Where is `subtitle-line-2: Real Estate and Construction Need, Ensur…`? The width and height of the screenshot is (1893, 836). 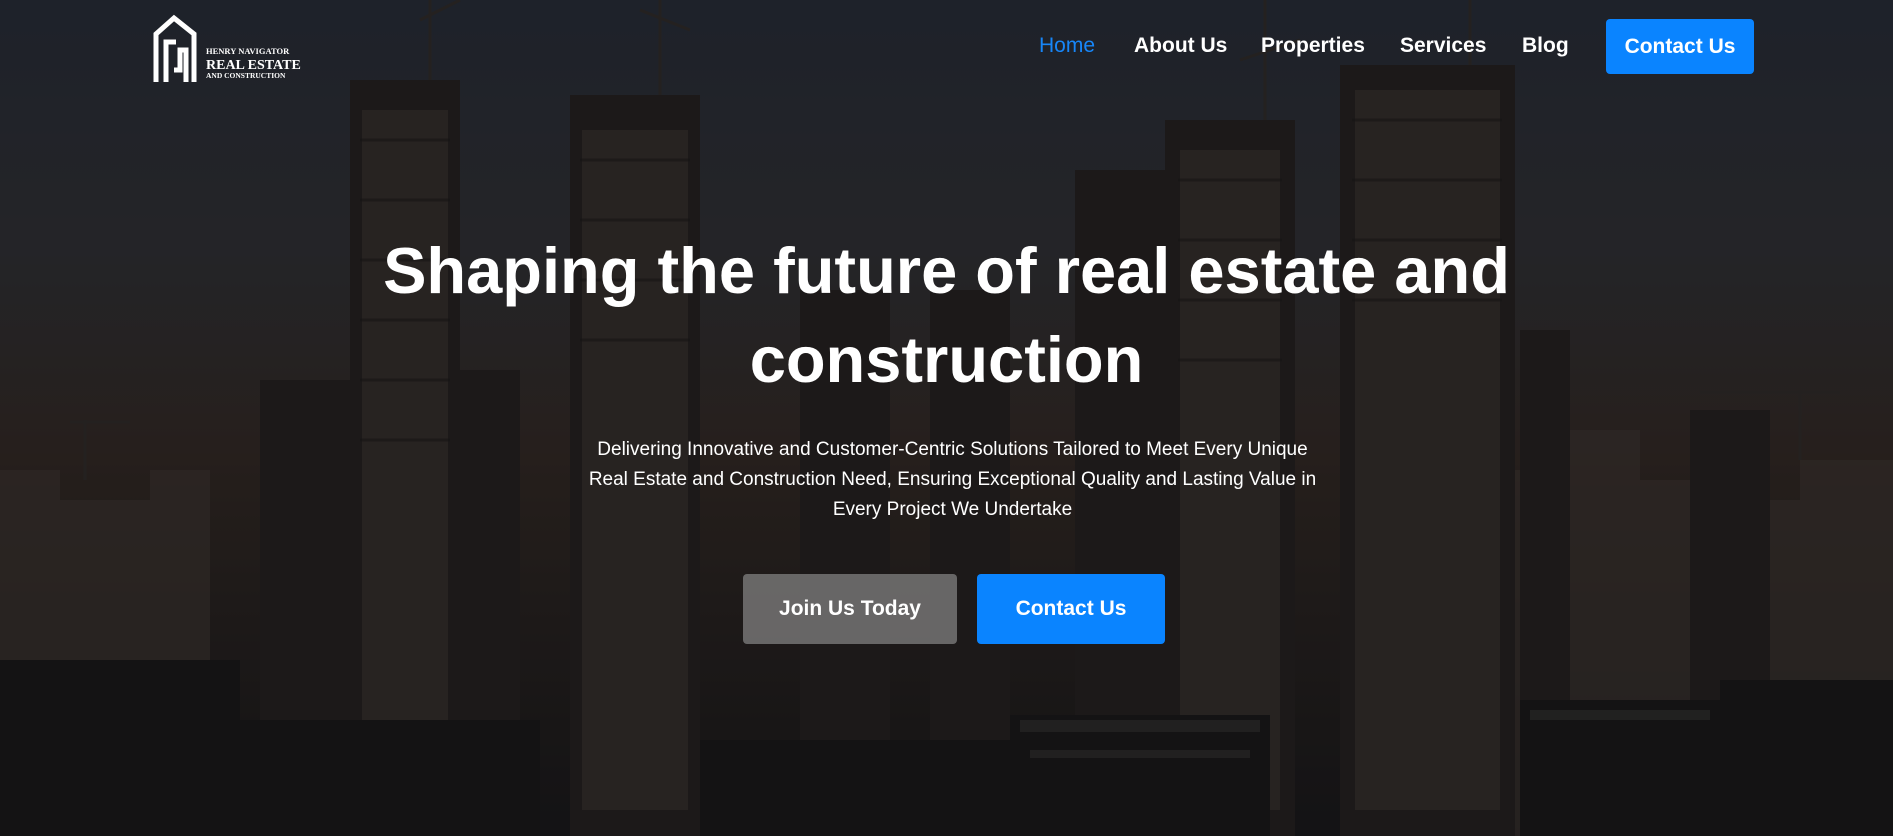
subtitle-line-2: Real Estate and Construction Need, Ensur… is located at coordinates (952, 479).